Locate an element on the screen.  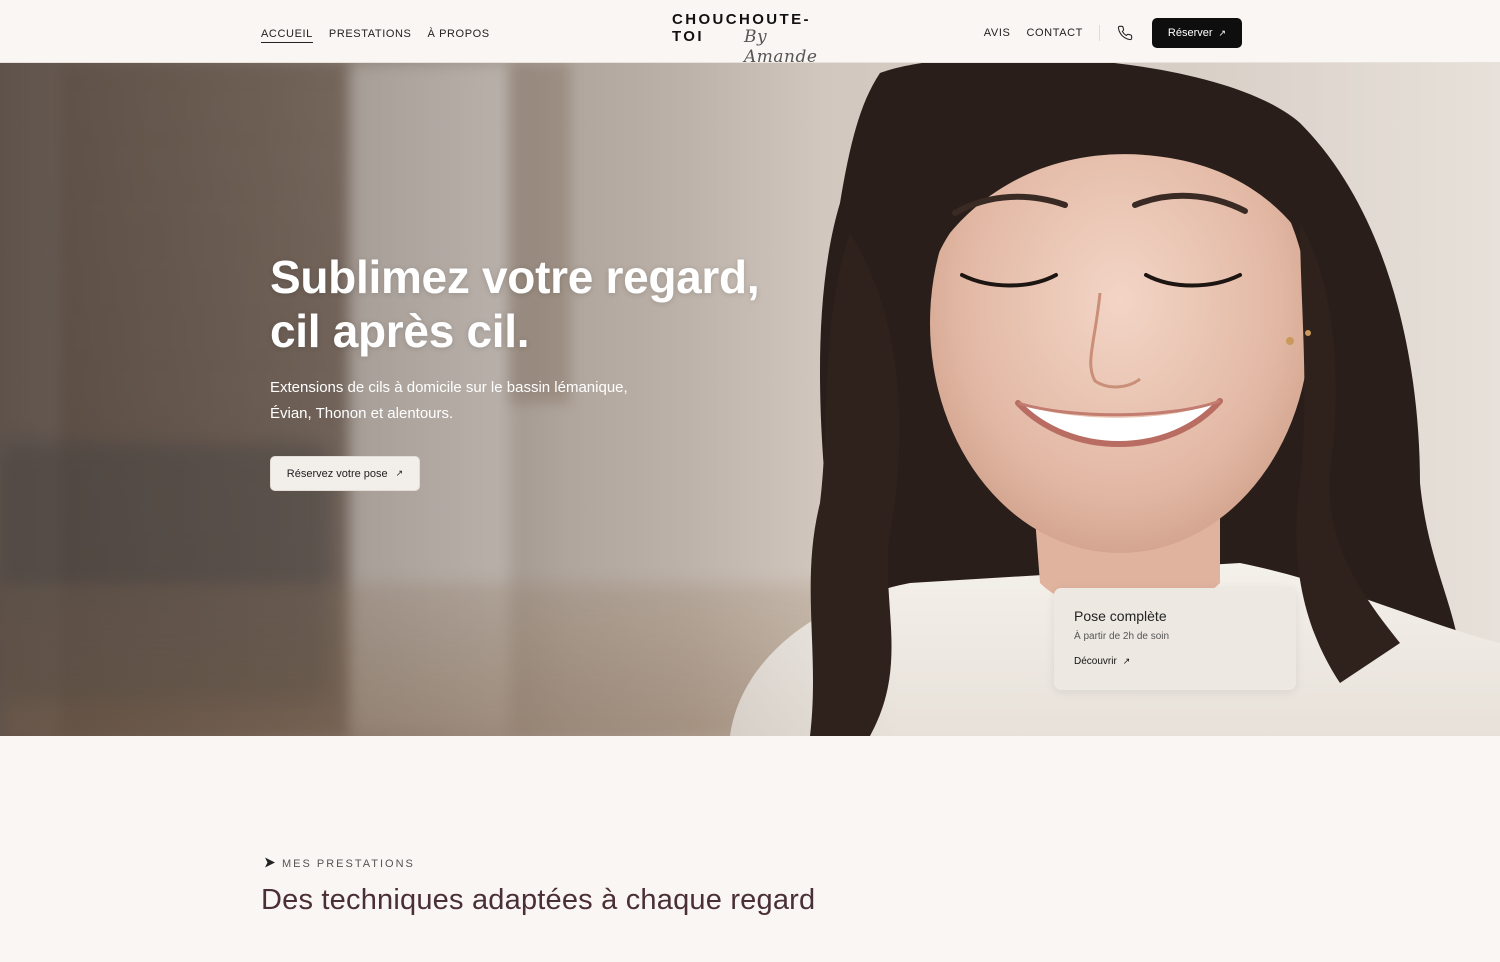
hero-cta-button: Réservez votre pose ↗ is located at coordinates (345, 473).